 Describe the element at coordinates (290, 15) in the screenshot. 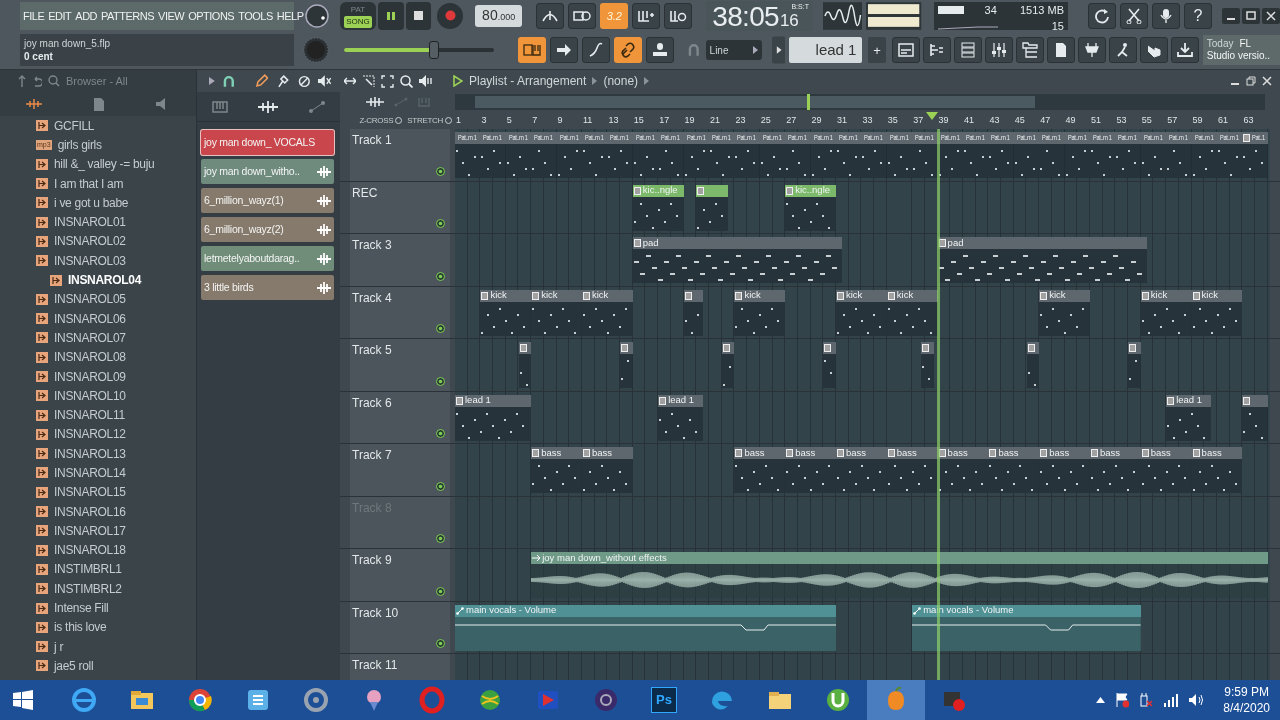

I see `menu-item: HELP` at that location.